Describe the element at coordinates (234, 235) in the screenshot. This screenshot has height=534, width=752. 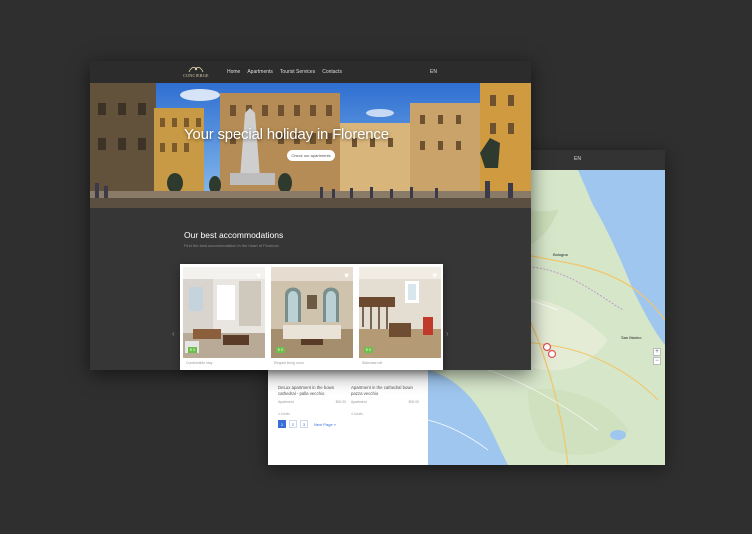
I see `section-title: Our best accommodations` at that location.